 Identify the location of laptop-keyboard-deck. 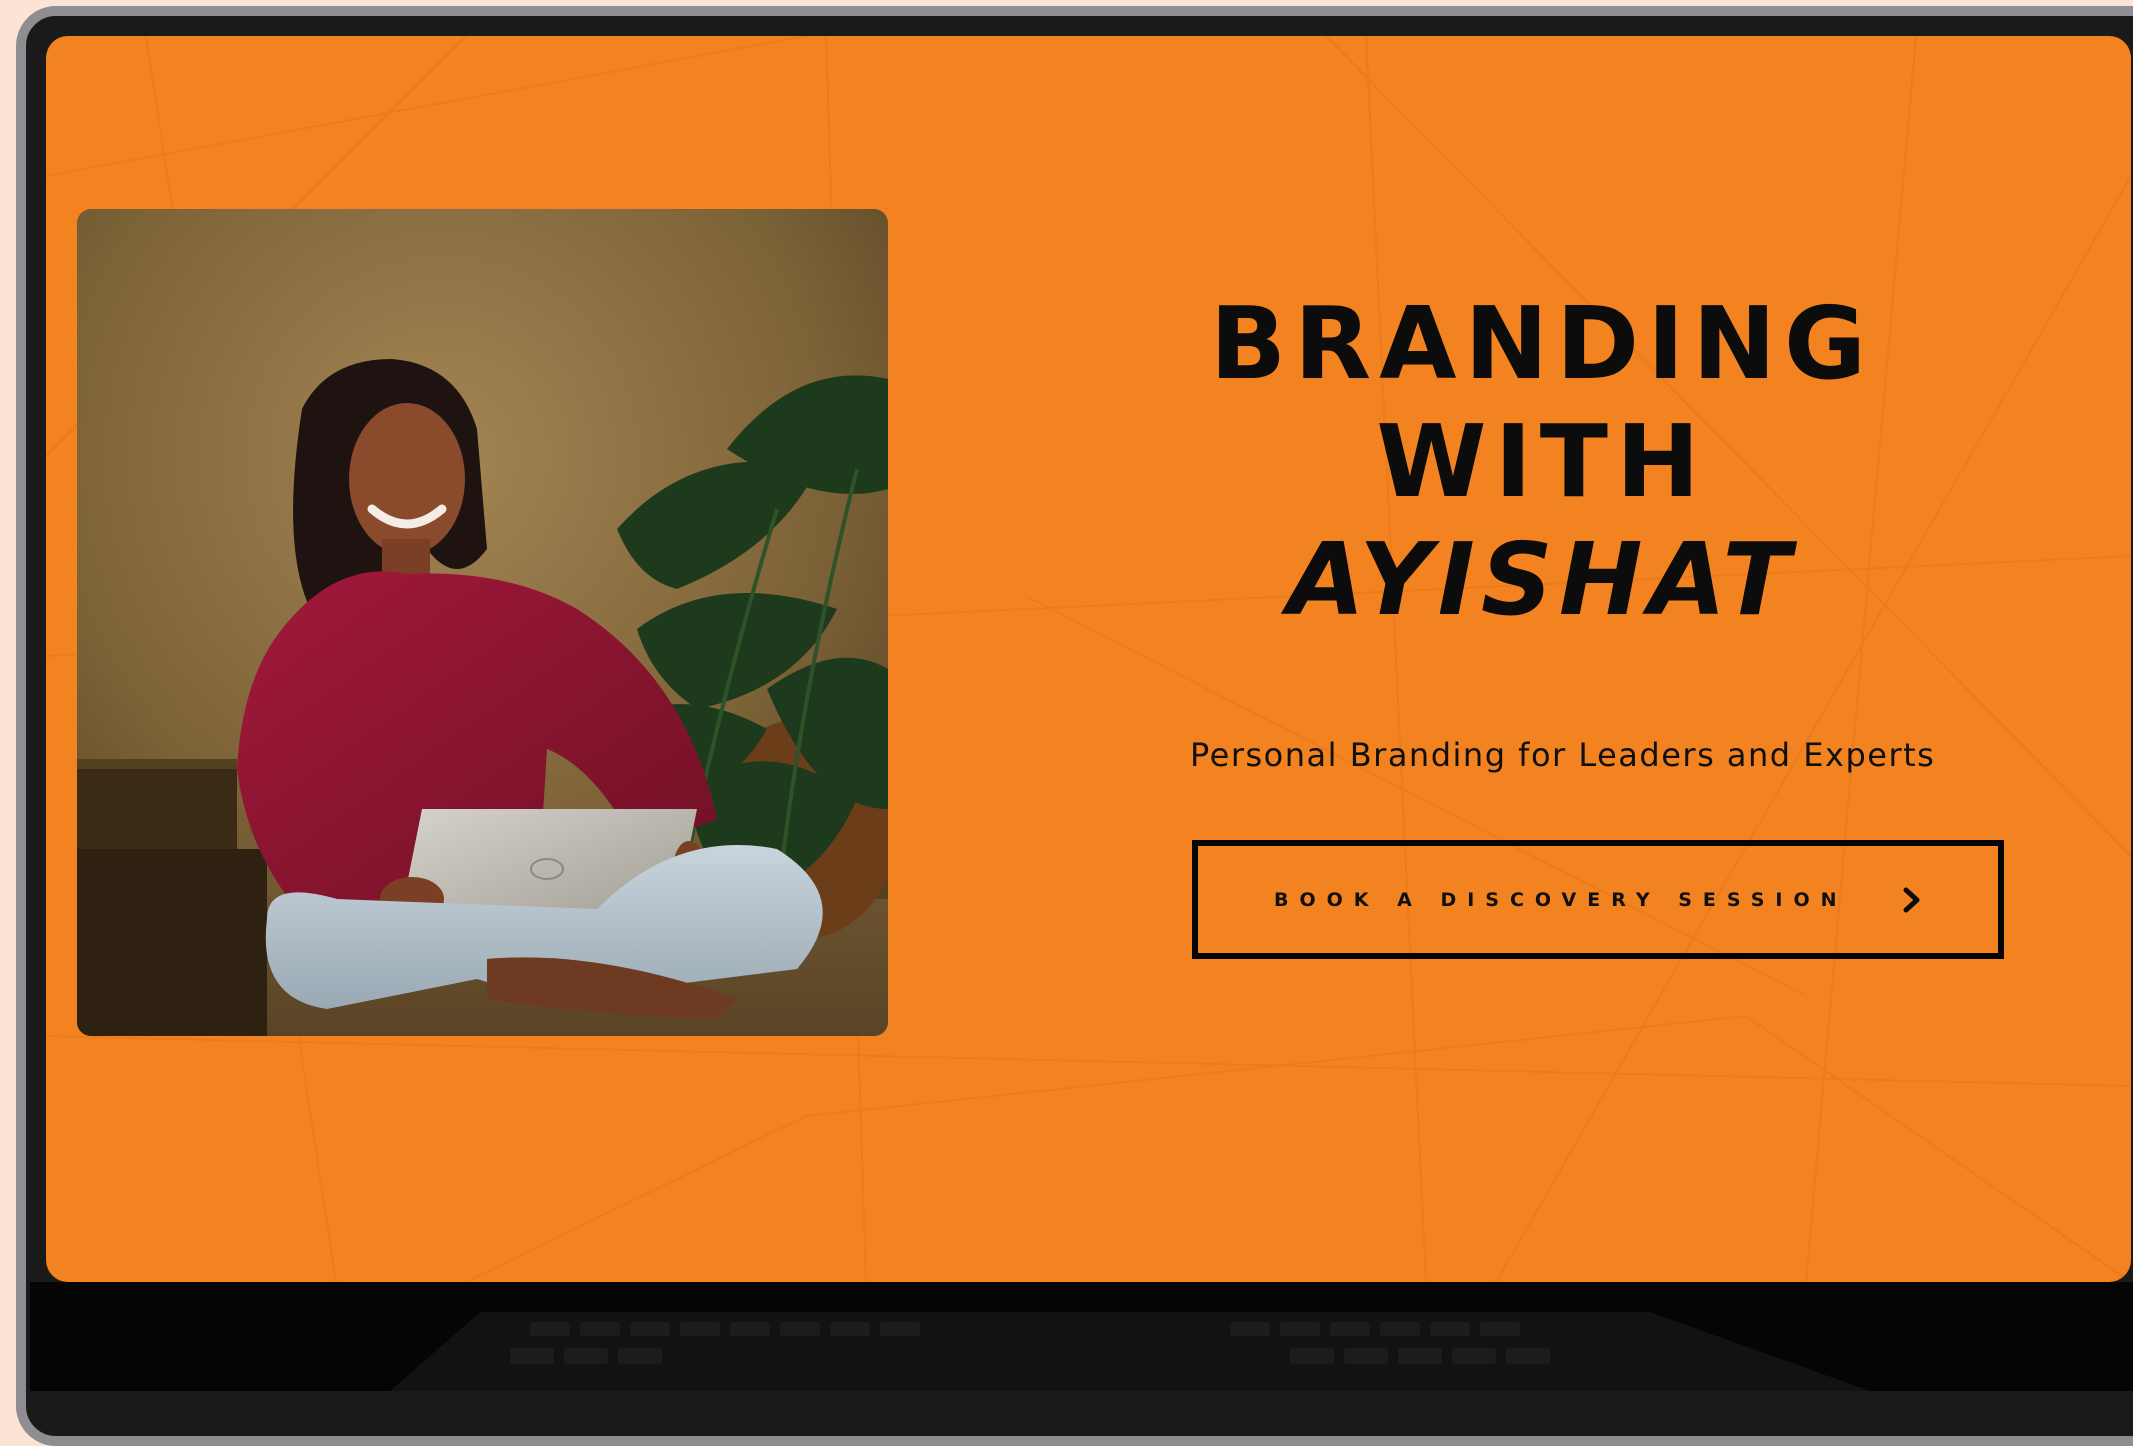
(1081, 1336).